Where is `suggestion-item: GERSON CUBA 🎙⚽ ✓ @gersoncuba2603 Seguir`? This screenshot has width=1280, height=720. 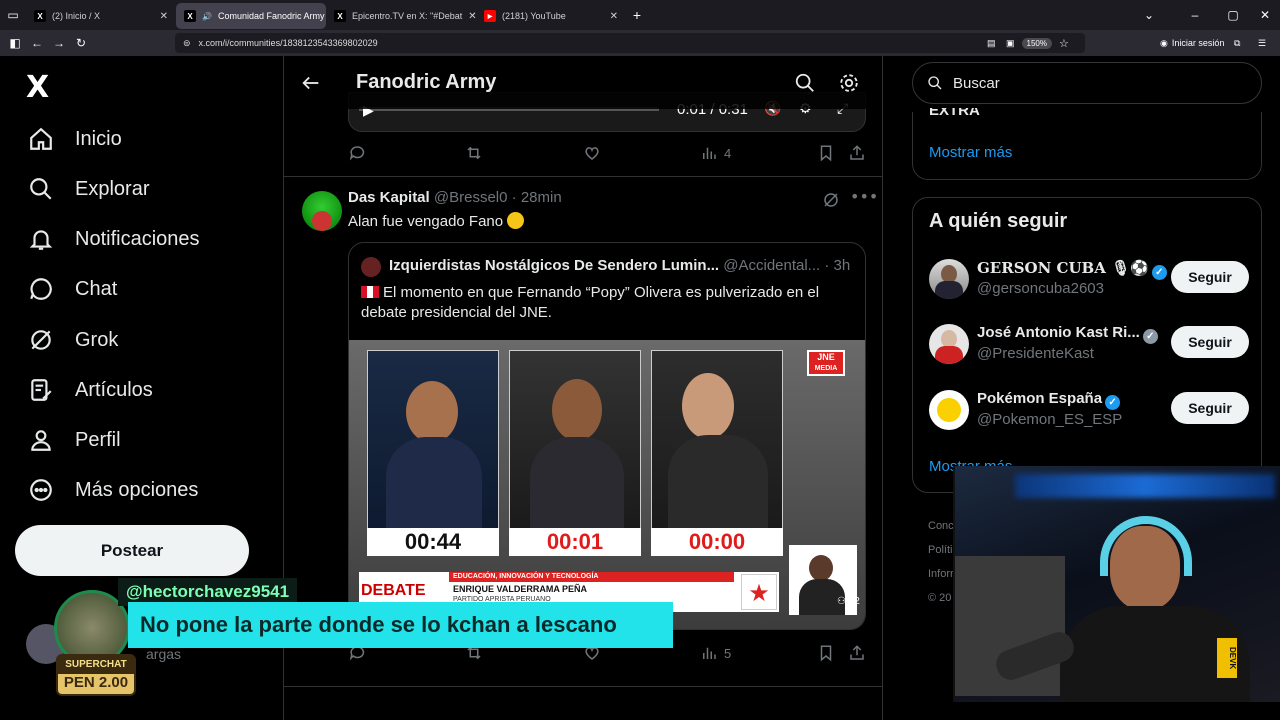
suggestion-item: GERSON CUBA 🎙⚽ ✓ @gersoncuba2603 Seguir is located at coordinates (1089, 280).